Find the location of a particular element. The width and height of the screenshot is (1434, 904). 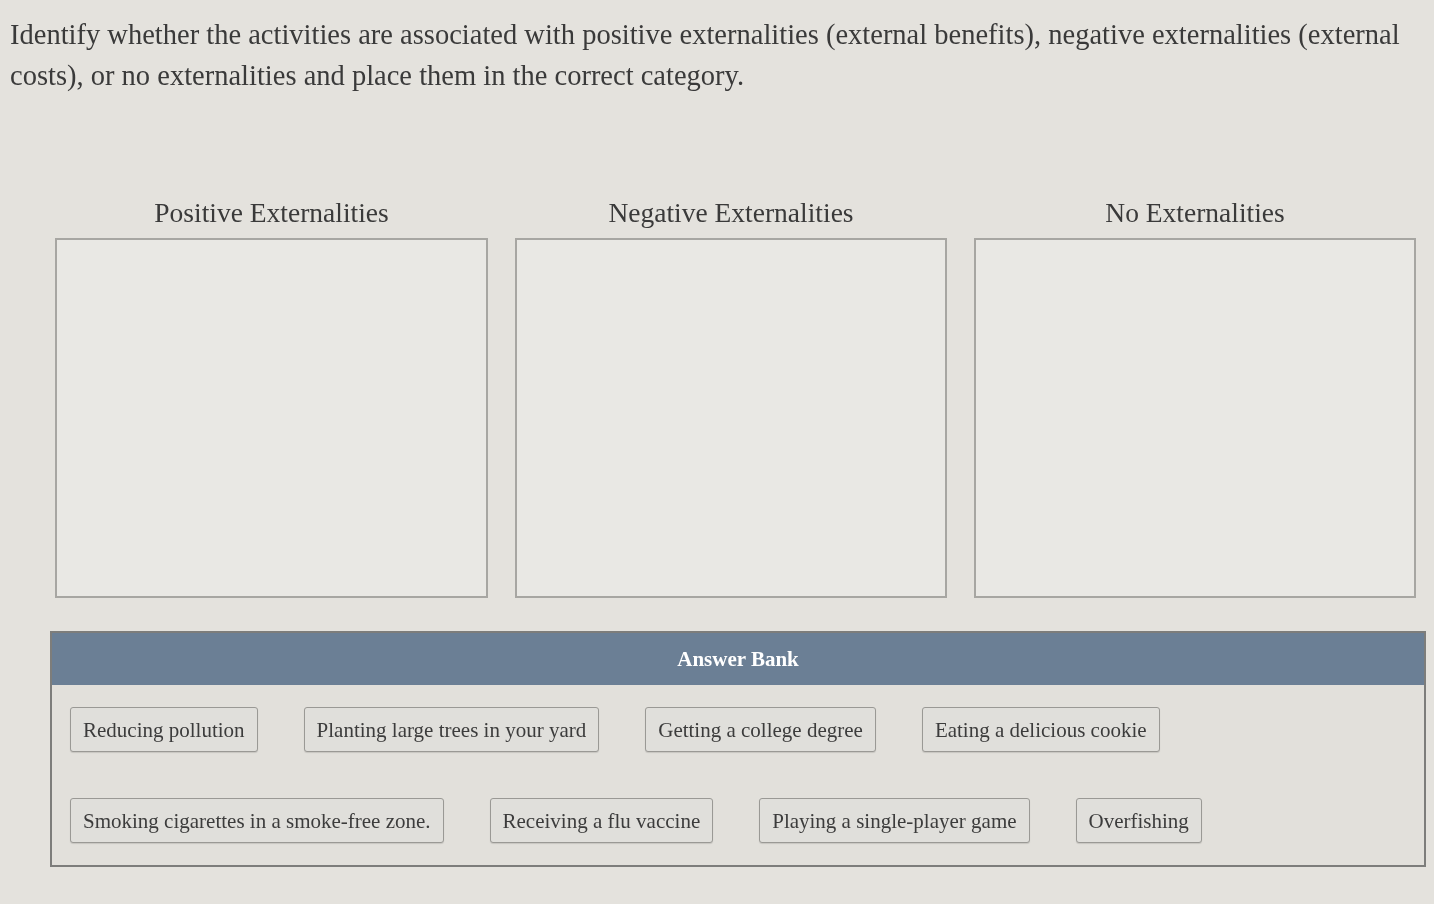

answer-bank-header: Answer Bank is located at coordinates (738, 659).